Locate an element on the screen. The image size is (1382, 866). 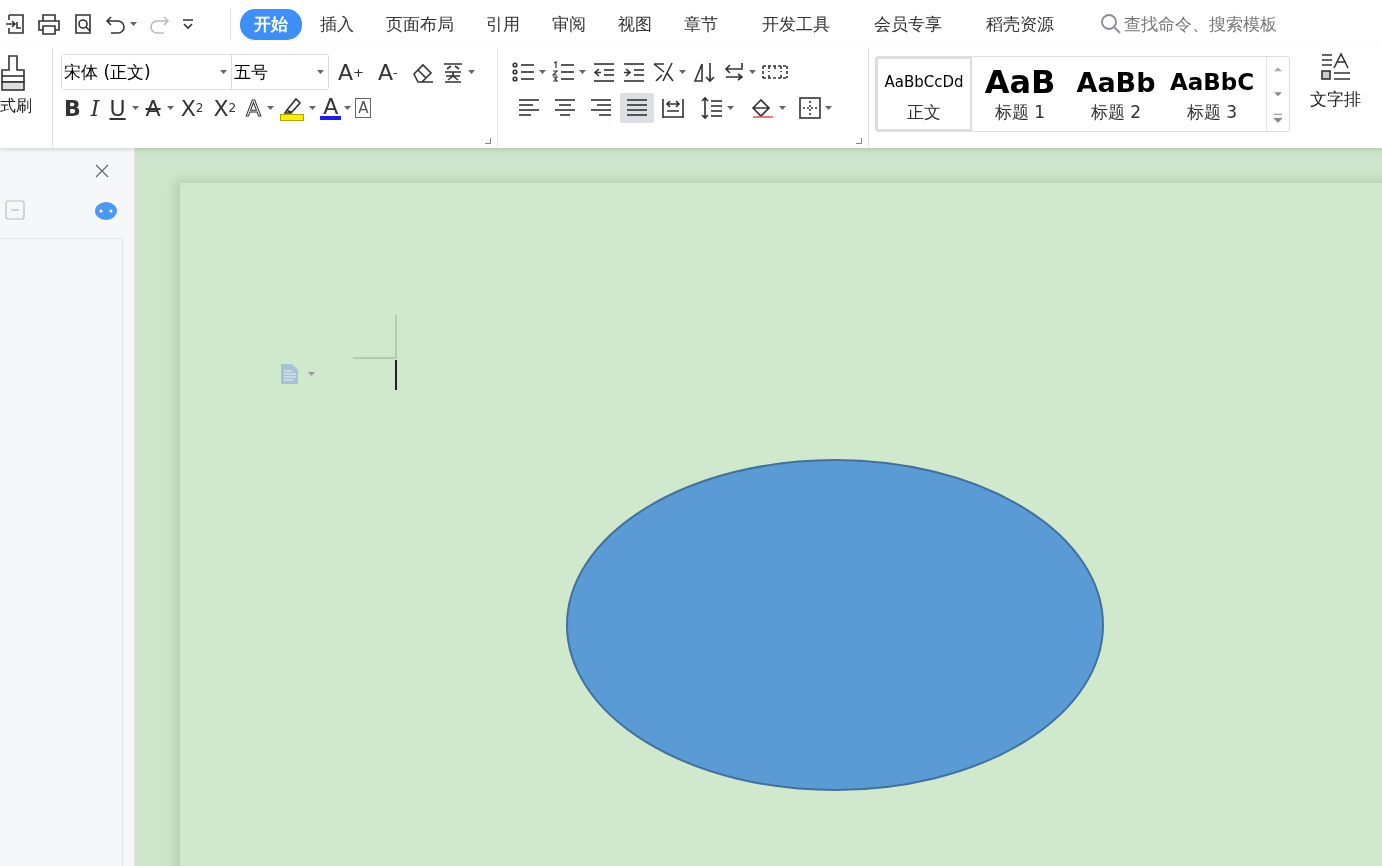
align-justify-button is located at coordinates (637, 108).